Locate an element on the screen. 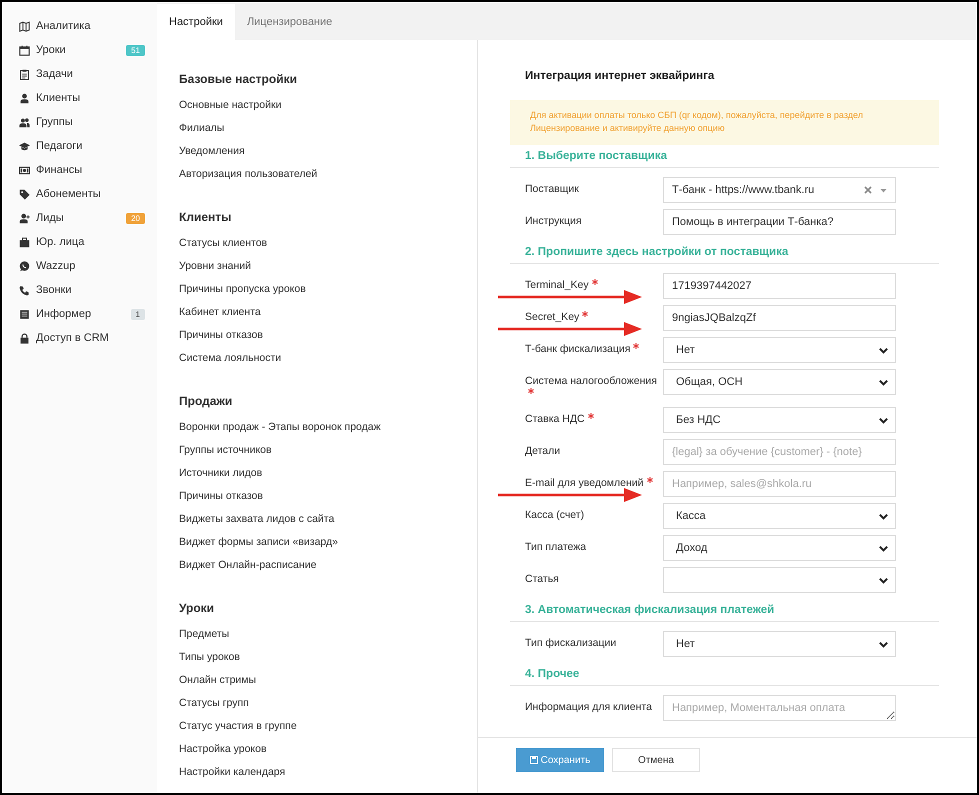 The image size is (979, 795). field-label: Тип фискализации is located at coordinates (571, 643).